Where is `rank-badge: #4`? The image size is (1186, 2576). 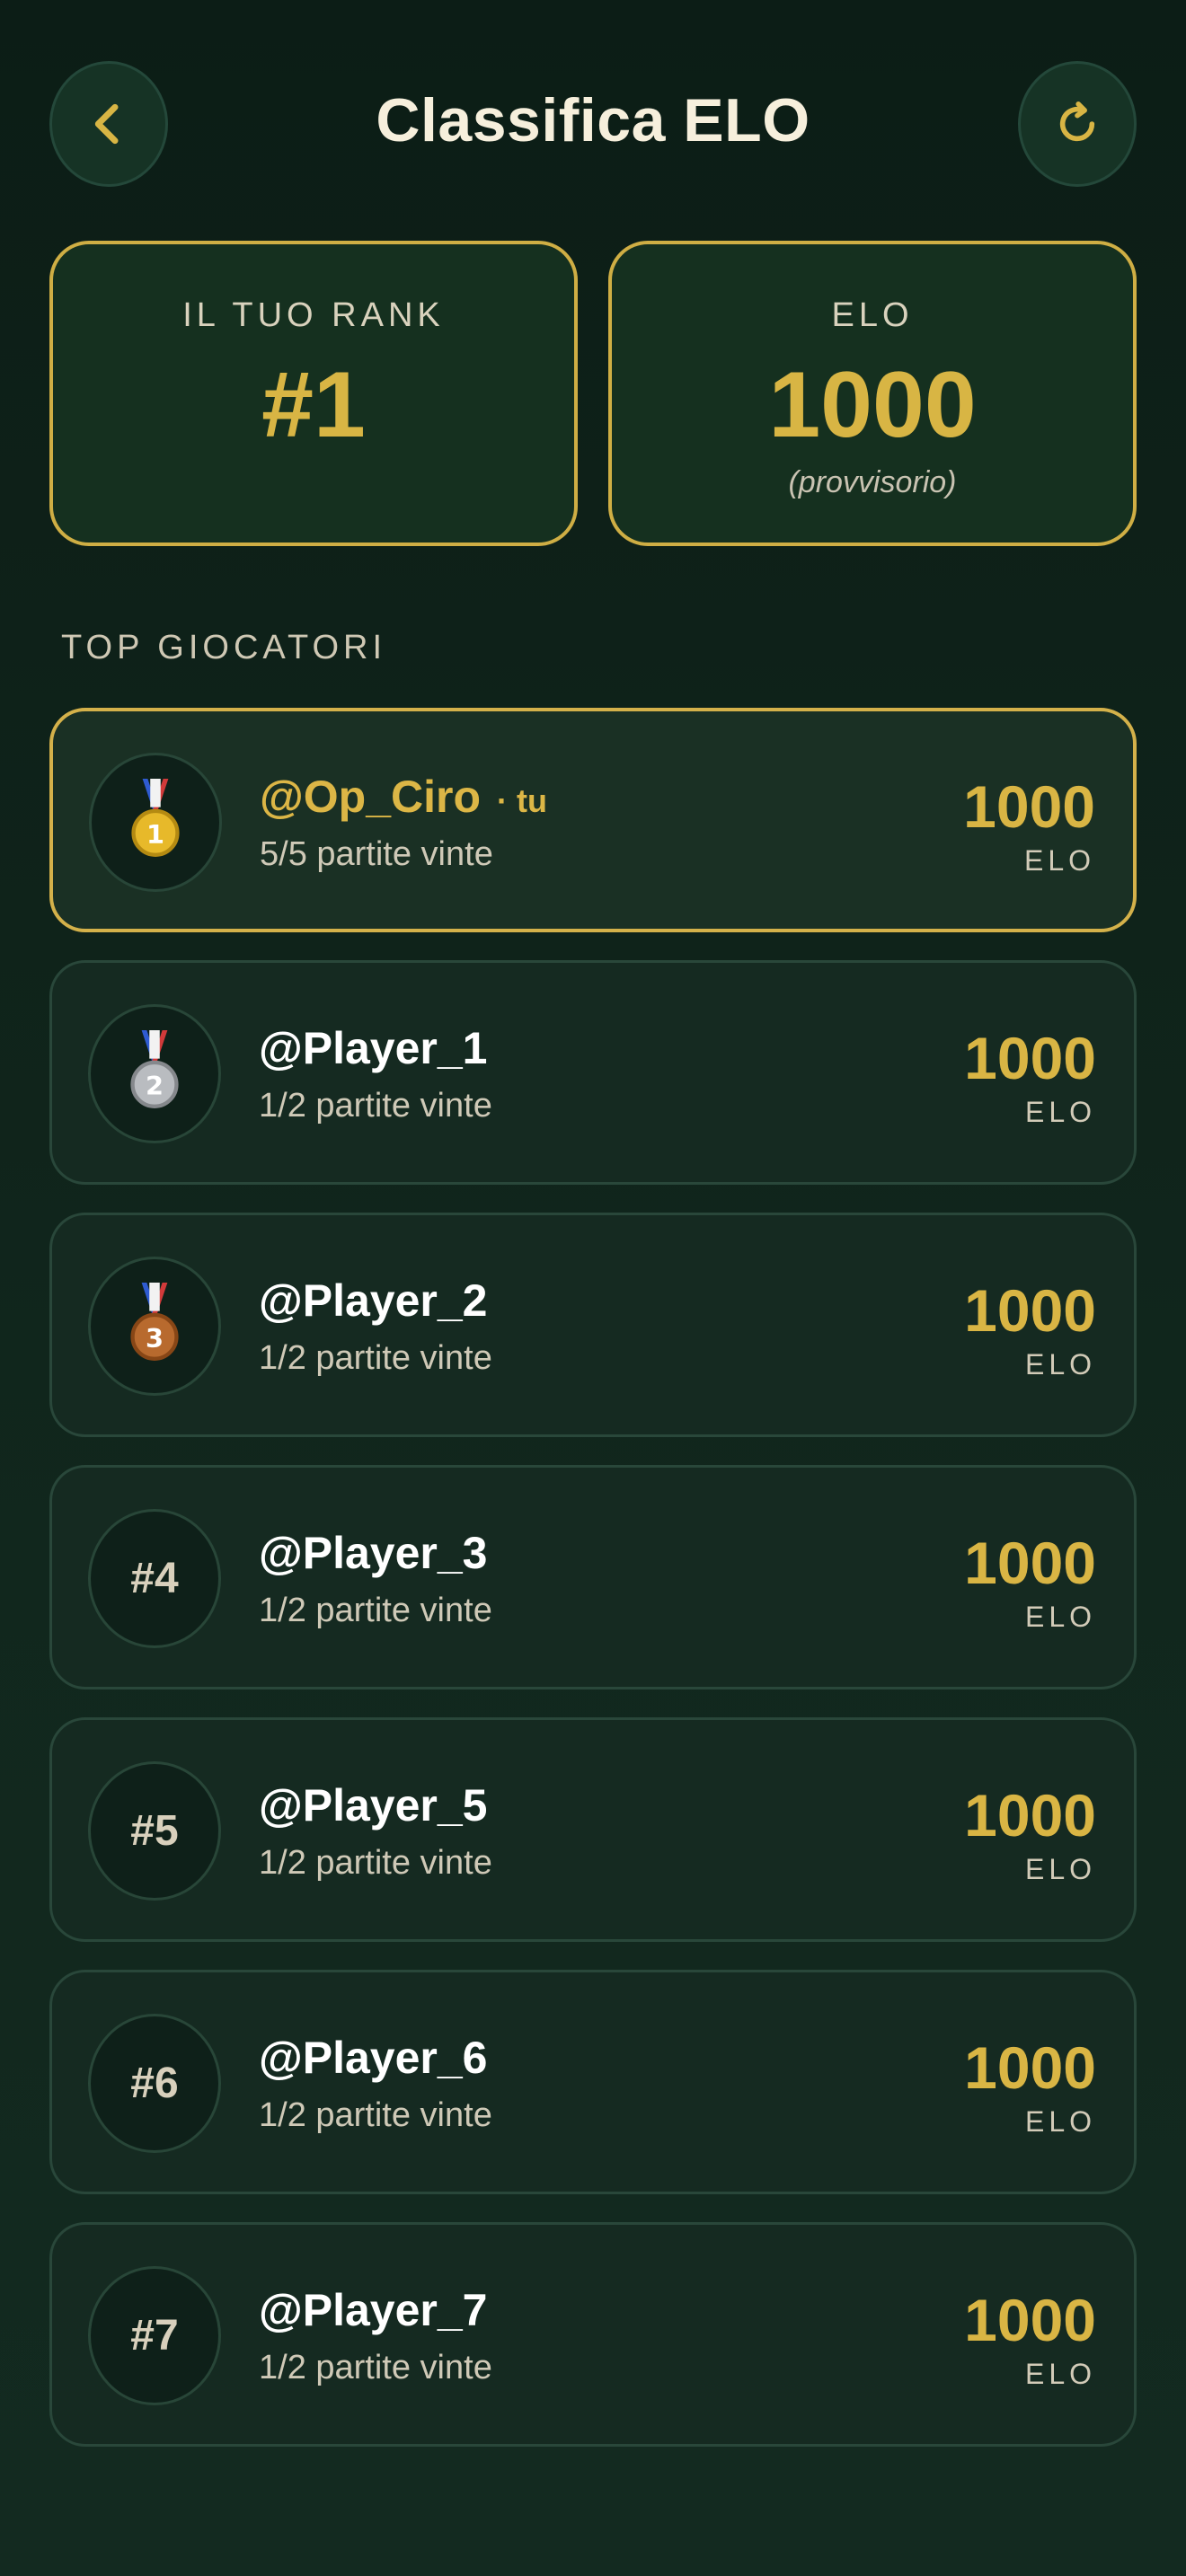
rank-badge: #4 is located at coordinates (154, 1578).